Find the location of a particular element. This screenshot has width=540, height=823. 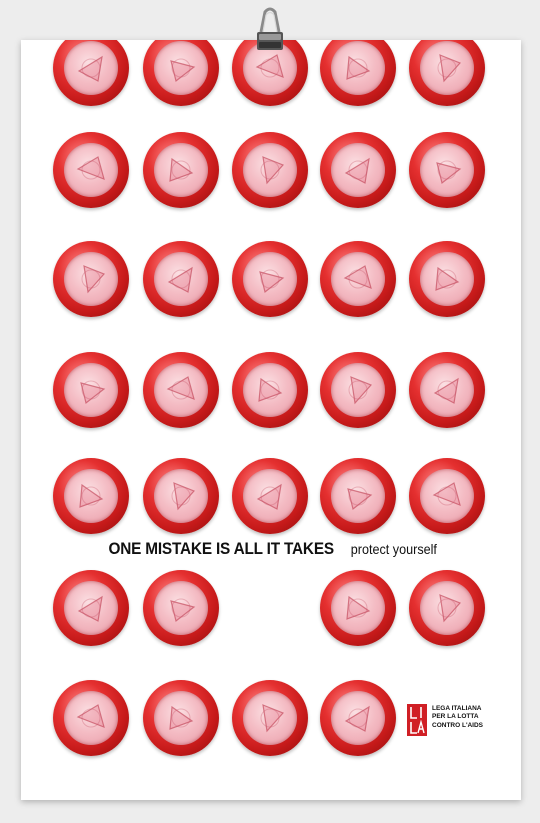

logo-line: PER LA LOTTA is located at coordinates (455, 717).